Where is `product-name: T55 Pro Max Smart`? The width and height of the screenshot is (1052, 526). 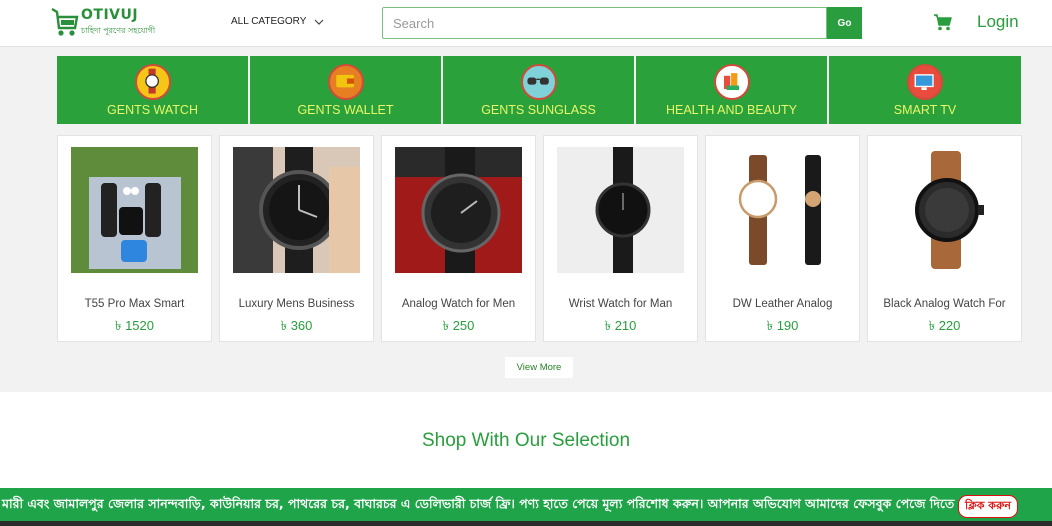 product-name: T55 Pro Max Smart is located at coordinates (134, 304).